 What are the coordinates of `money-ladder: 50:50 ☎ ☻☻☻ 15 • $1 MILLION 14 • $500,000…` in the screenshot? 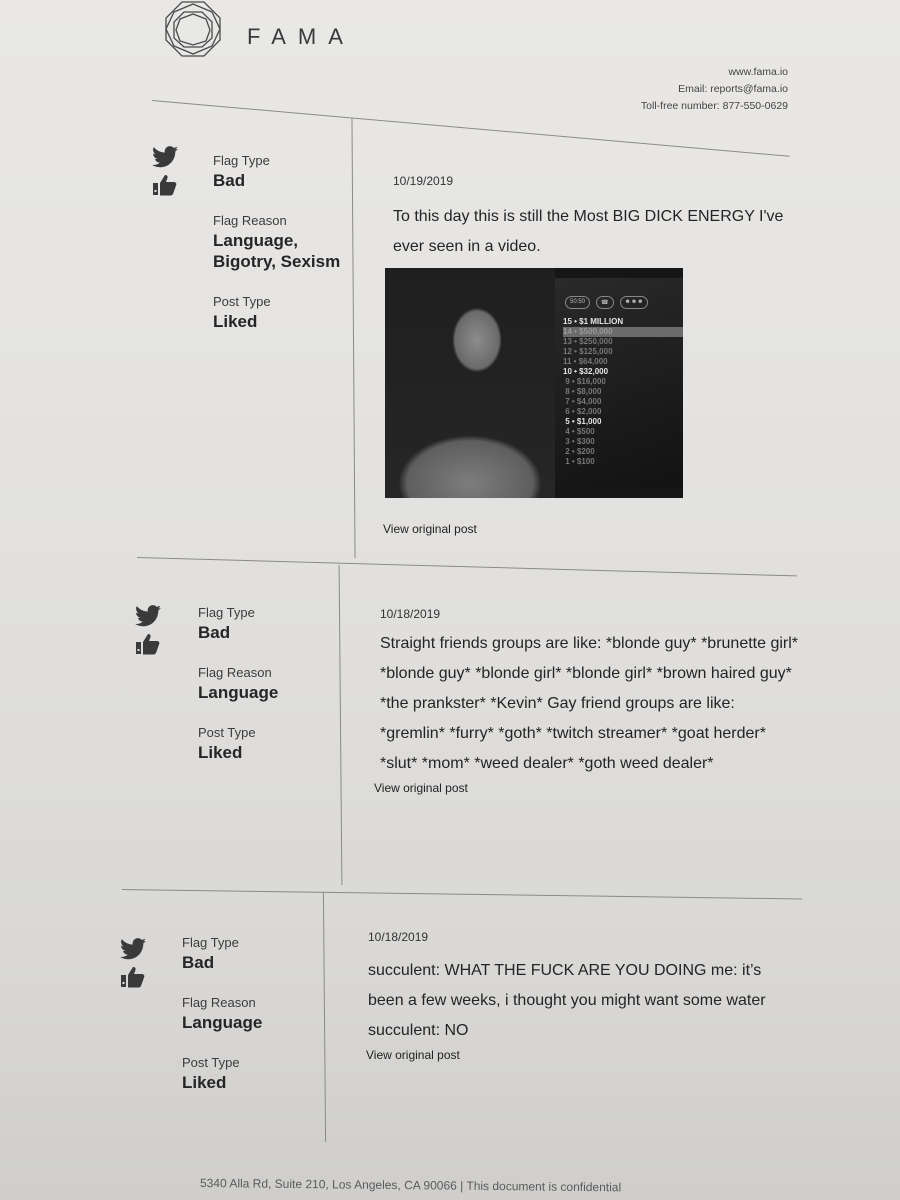 It's located at (619, 383).